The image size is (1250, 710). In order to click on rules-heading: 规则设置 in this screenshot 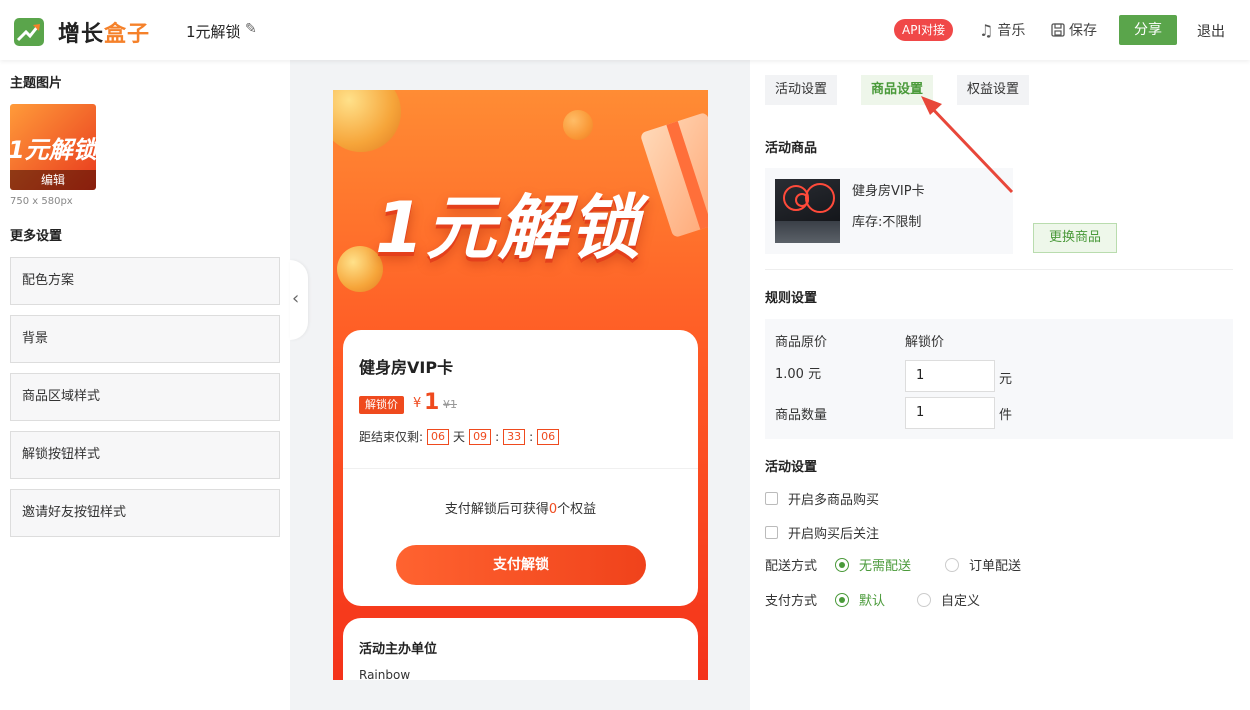, I will do `click(791, 298)`.